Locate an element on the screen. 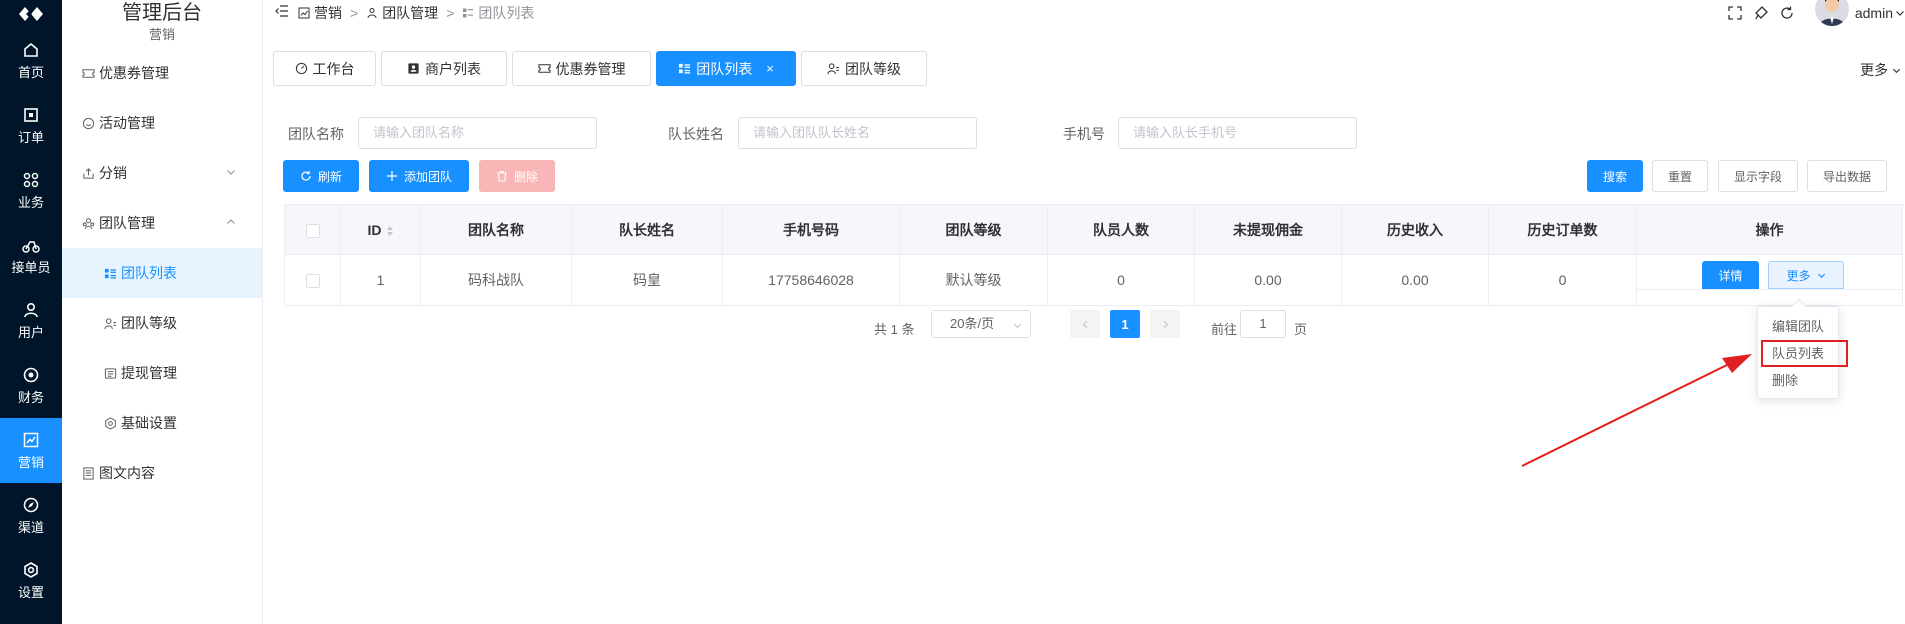 Image resolution: width=1905 pixels, height=624 pixels. phone-input: 请输入队长手机号 is located at coordinates (1237, 133).